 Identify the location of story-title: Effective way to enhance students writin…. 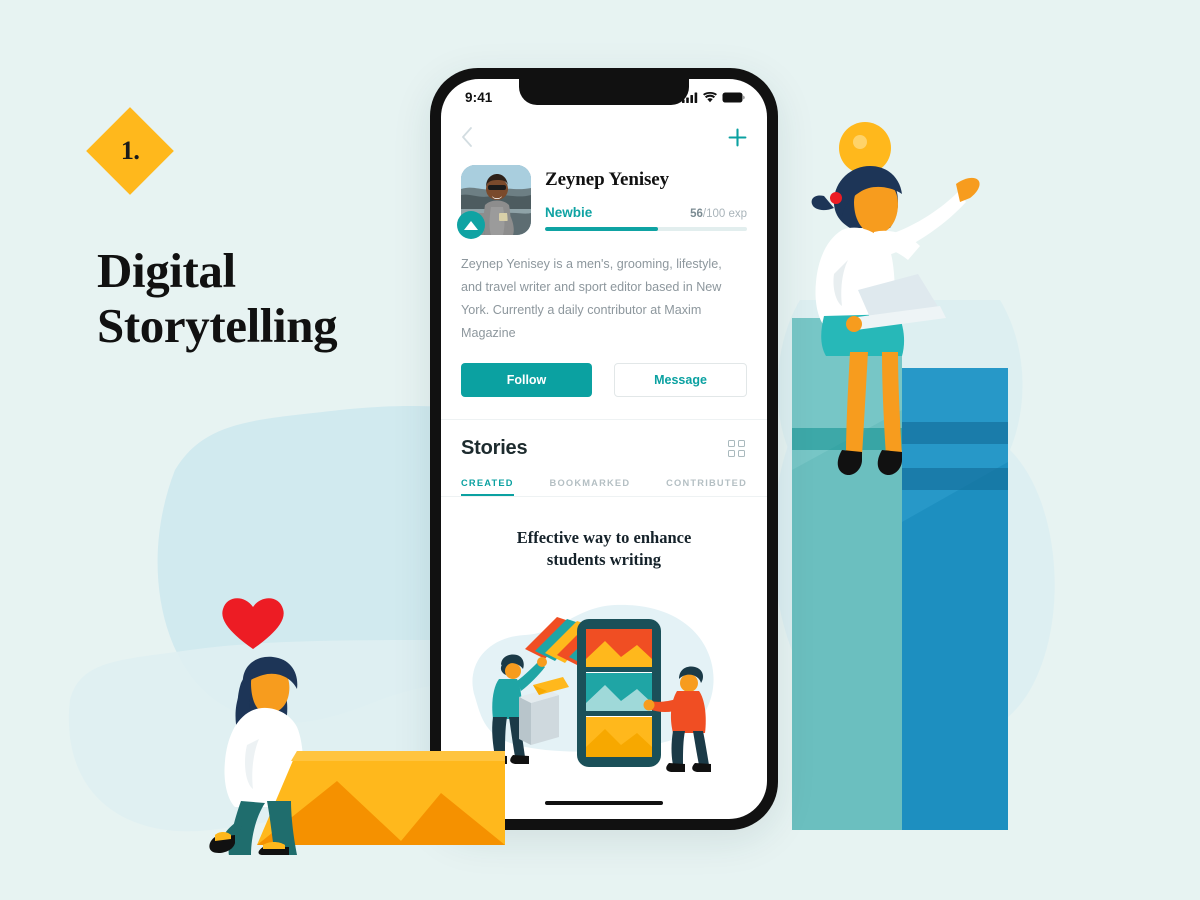
(604, 549).